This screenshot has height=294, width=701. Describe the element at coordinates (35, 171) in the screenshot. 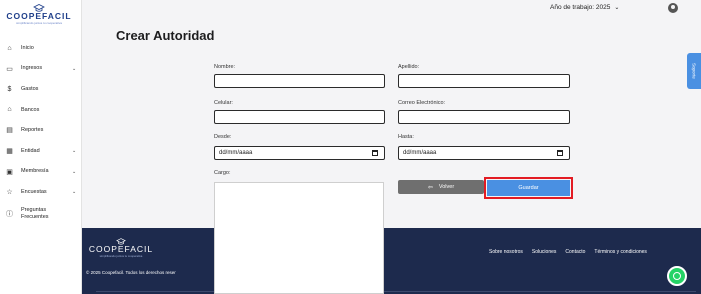

I see `sidebar-item-label: Membresía` at that location.